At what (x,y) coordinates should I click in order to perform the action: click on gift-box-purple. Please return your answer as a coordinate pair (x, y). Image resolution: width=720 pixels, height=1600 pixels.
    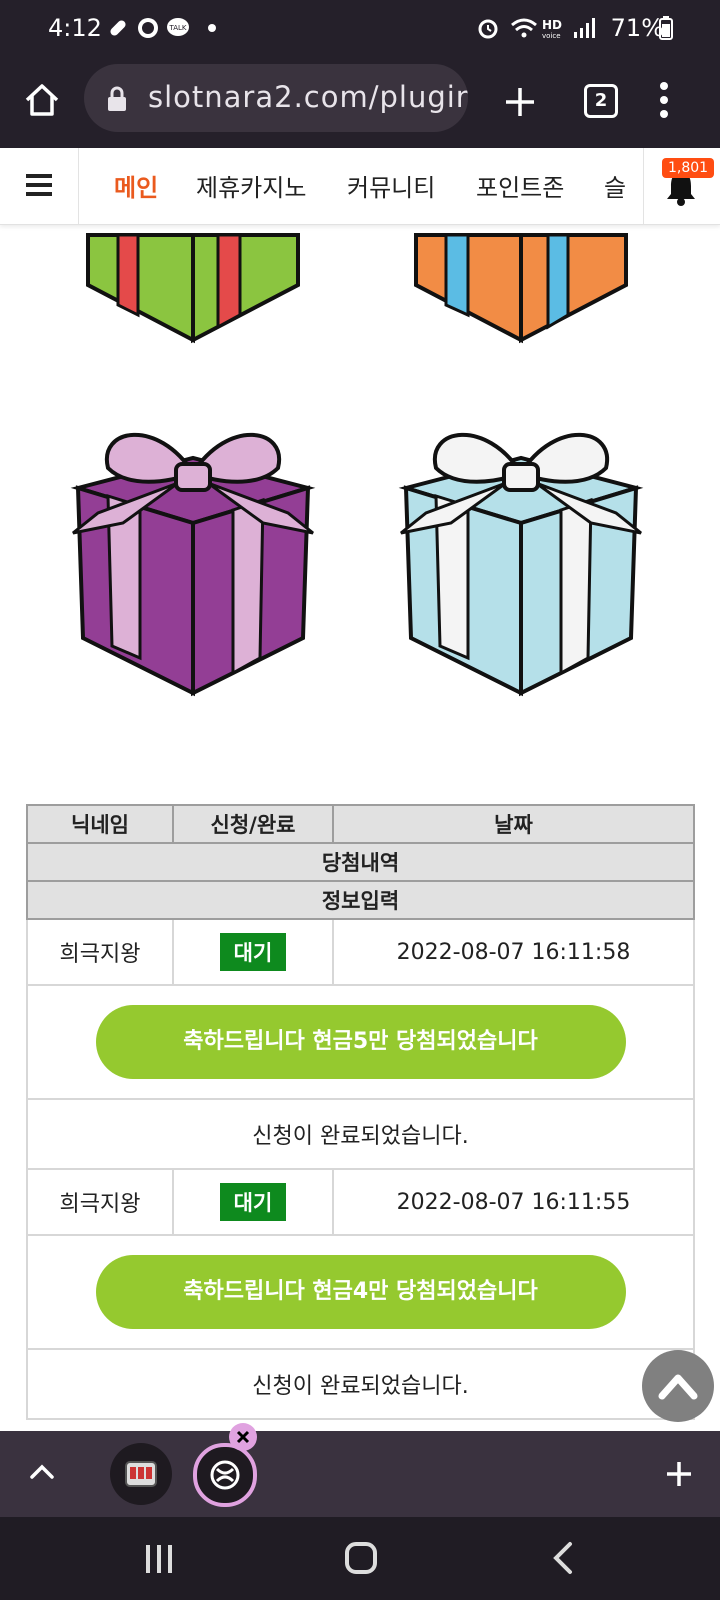
    Looking at the image, I should click on (193, 563).